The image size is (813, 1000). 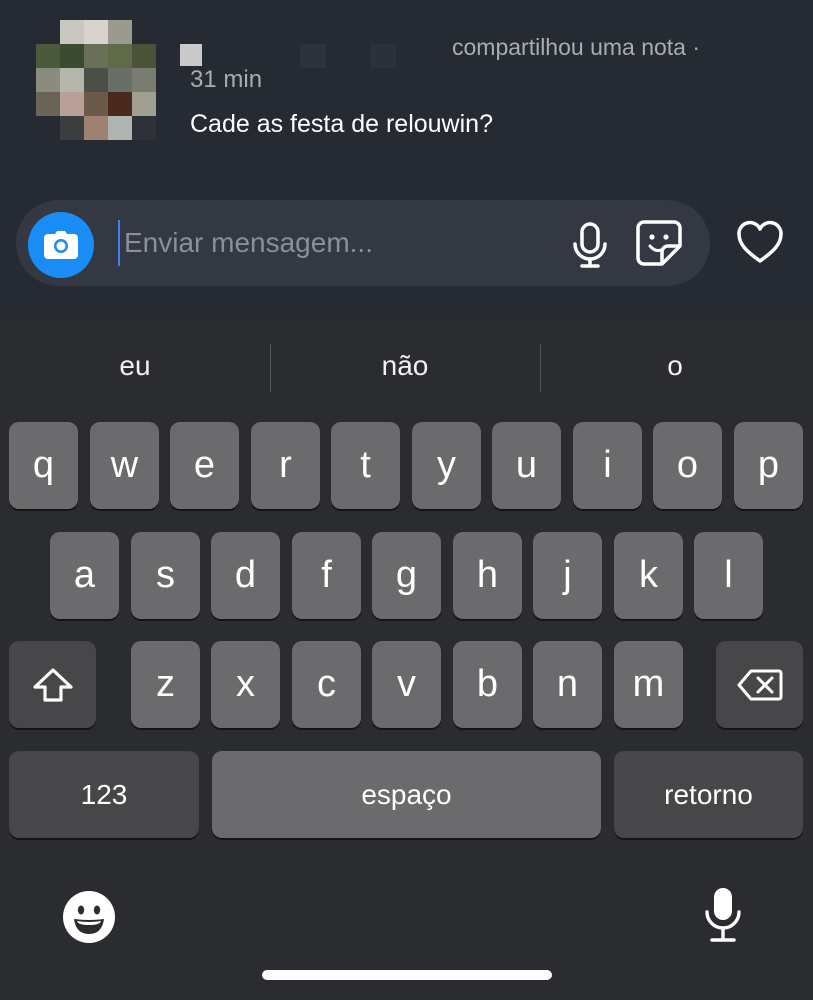 I want to click on key-i: i, so click(x=607, y=465).